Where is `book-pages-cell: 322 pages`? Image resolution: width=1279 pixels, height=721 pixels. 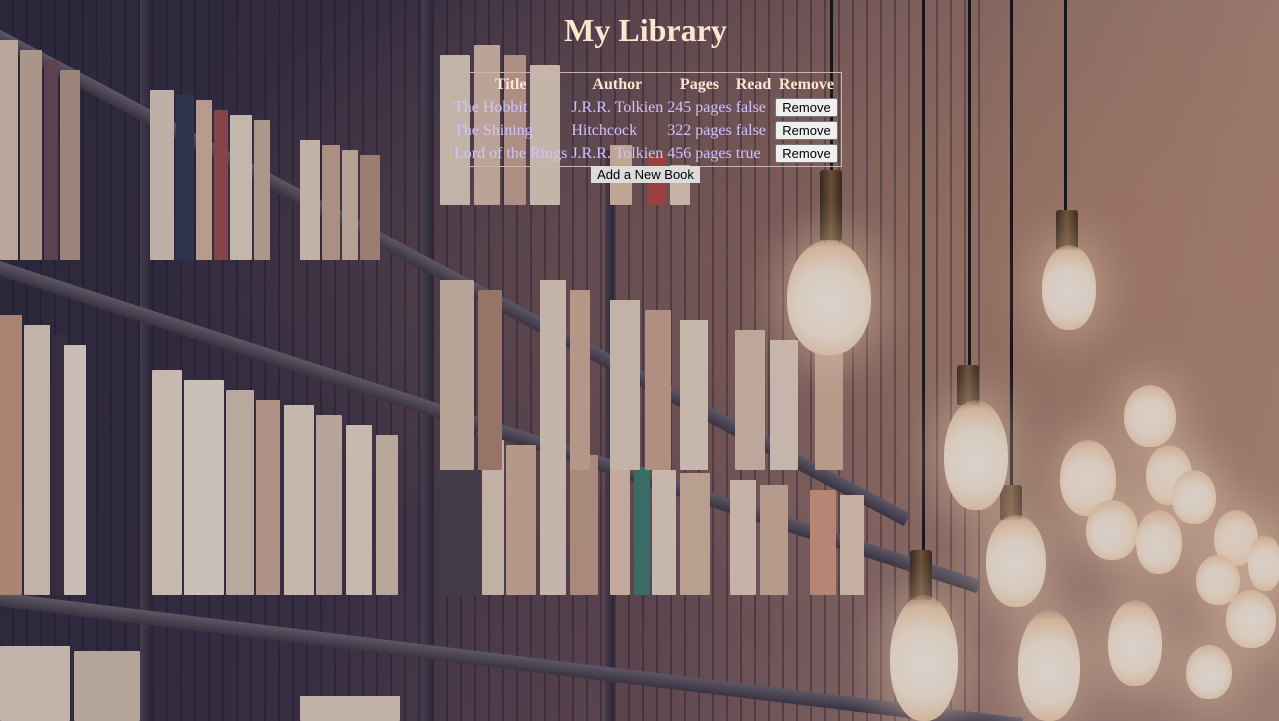
book-pages-cell: 322 pages is located at coordinates (699, 130).